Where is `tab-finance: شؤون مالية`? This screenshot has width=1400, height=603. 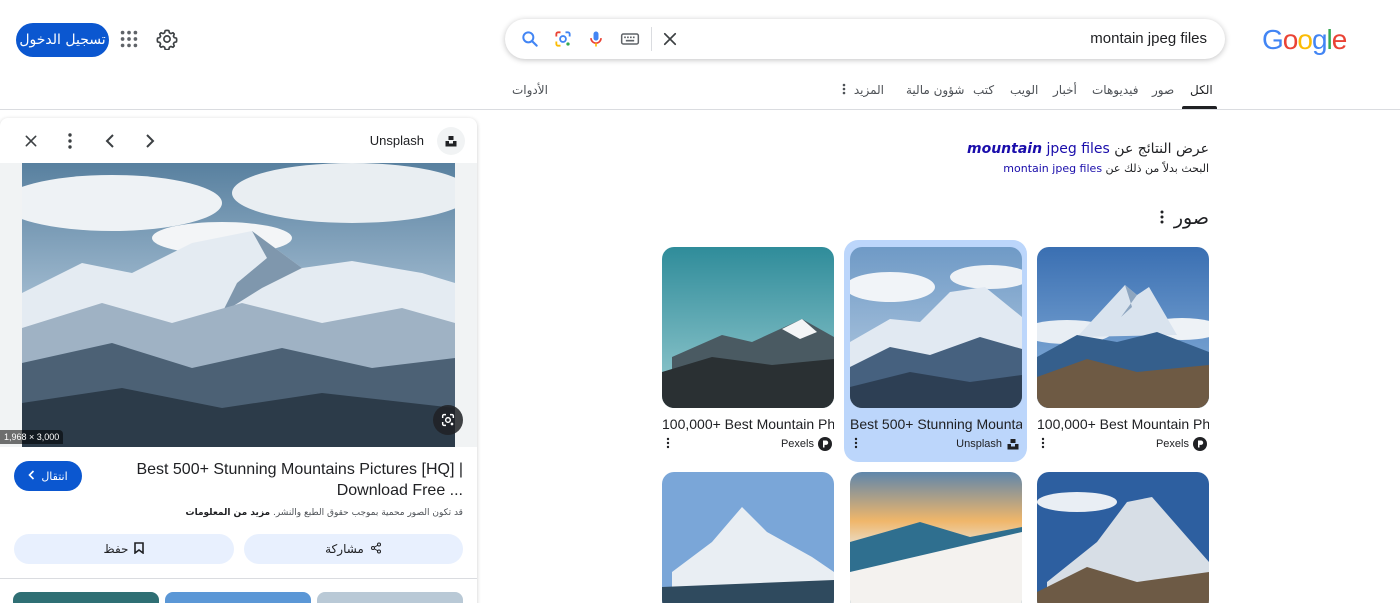 tab-finance: شؤون مالية is located at coordinates (935, 90).